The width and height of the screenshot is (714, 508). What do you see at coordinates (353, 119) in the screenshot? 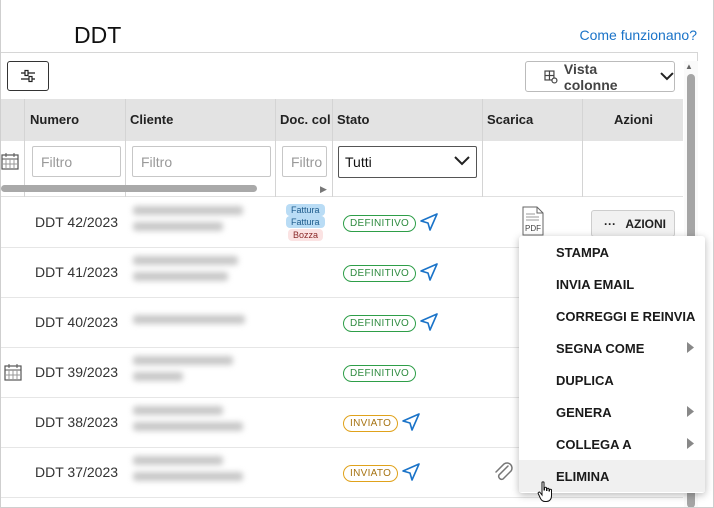
I see `header-stato: Stato` at bounding box center [353, 119].